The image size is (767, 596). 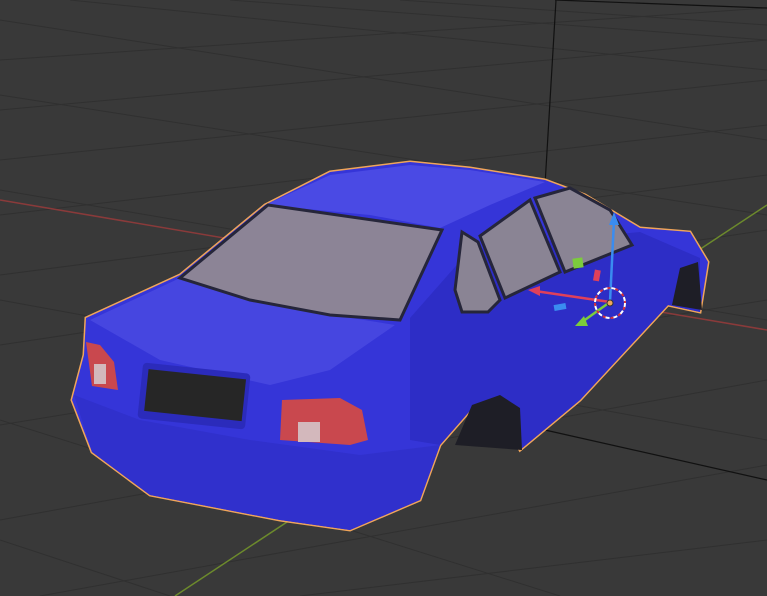 I want to click on gizmo-plane-handle-green, so click(x=578, y=263).